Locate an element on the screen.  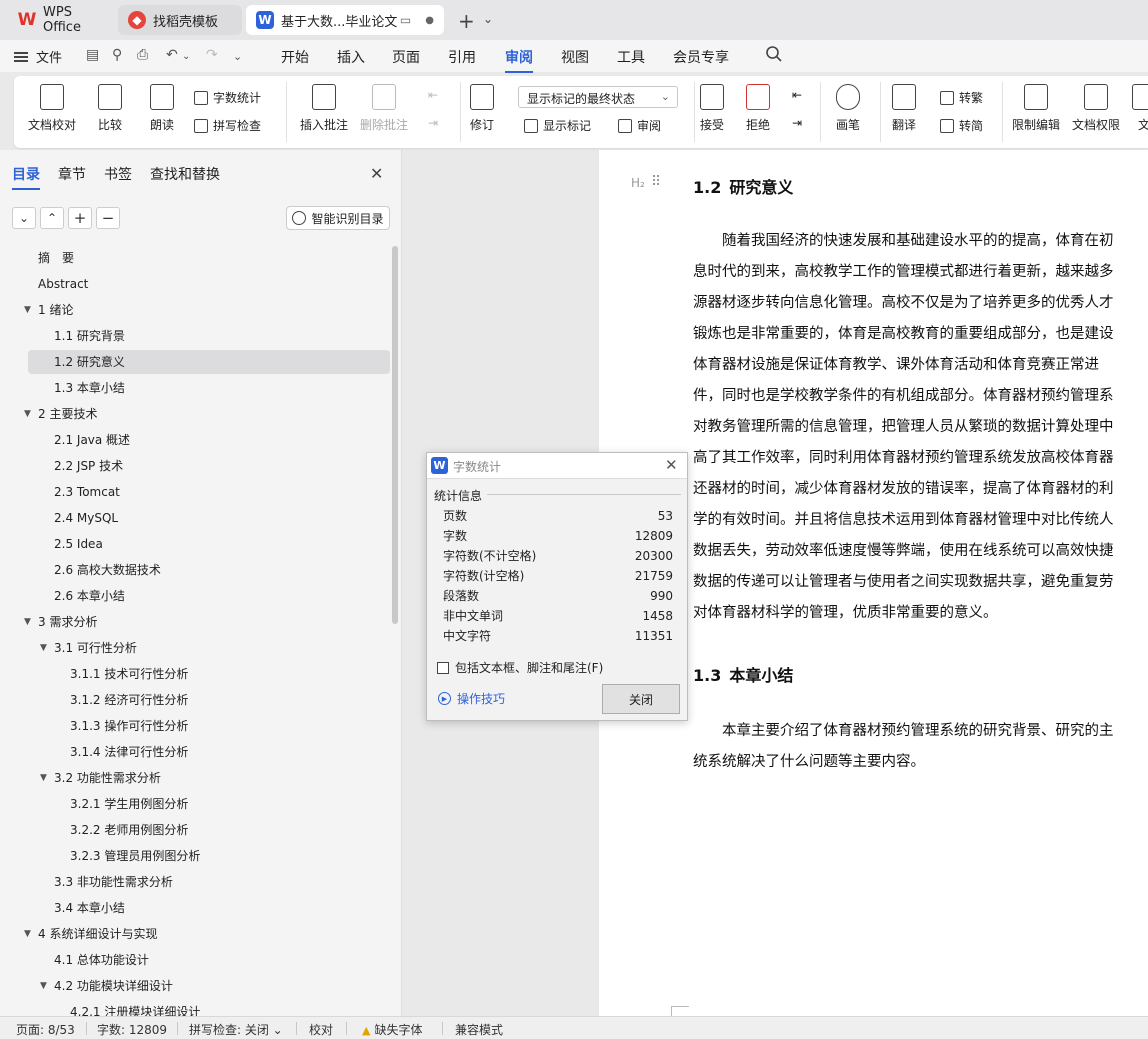
status-proofread: 校对 is located at coordinates (321, 1029).